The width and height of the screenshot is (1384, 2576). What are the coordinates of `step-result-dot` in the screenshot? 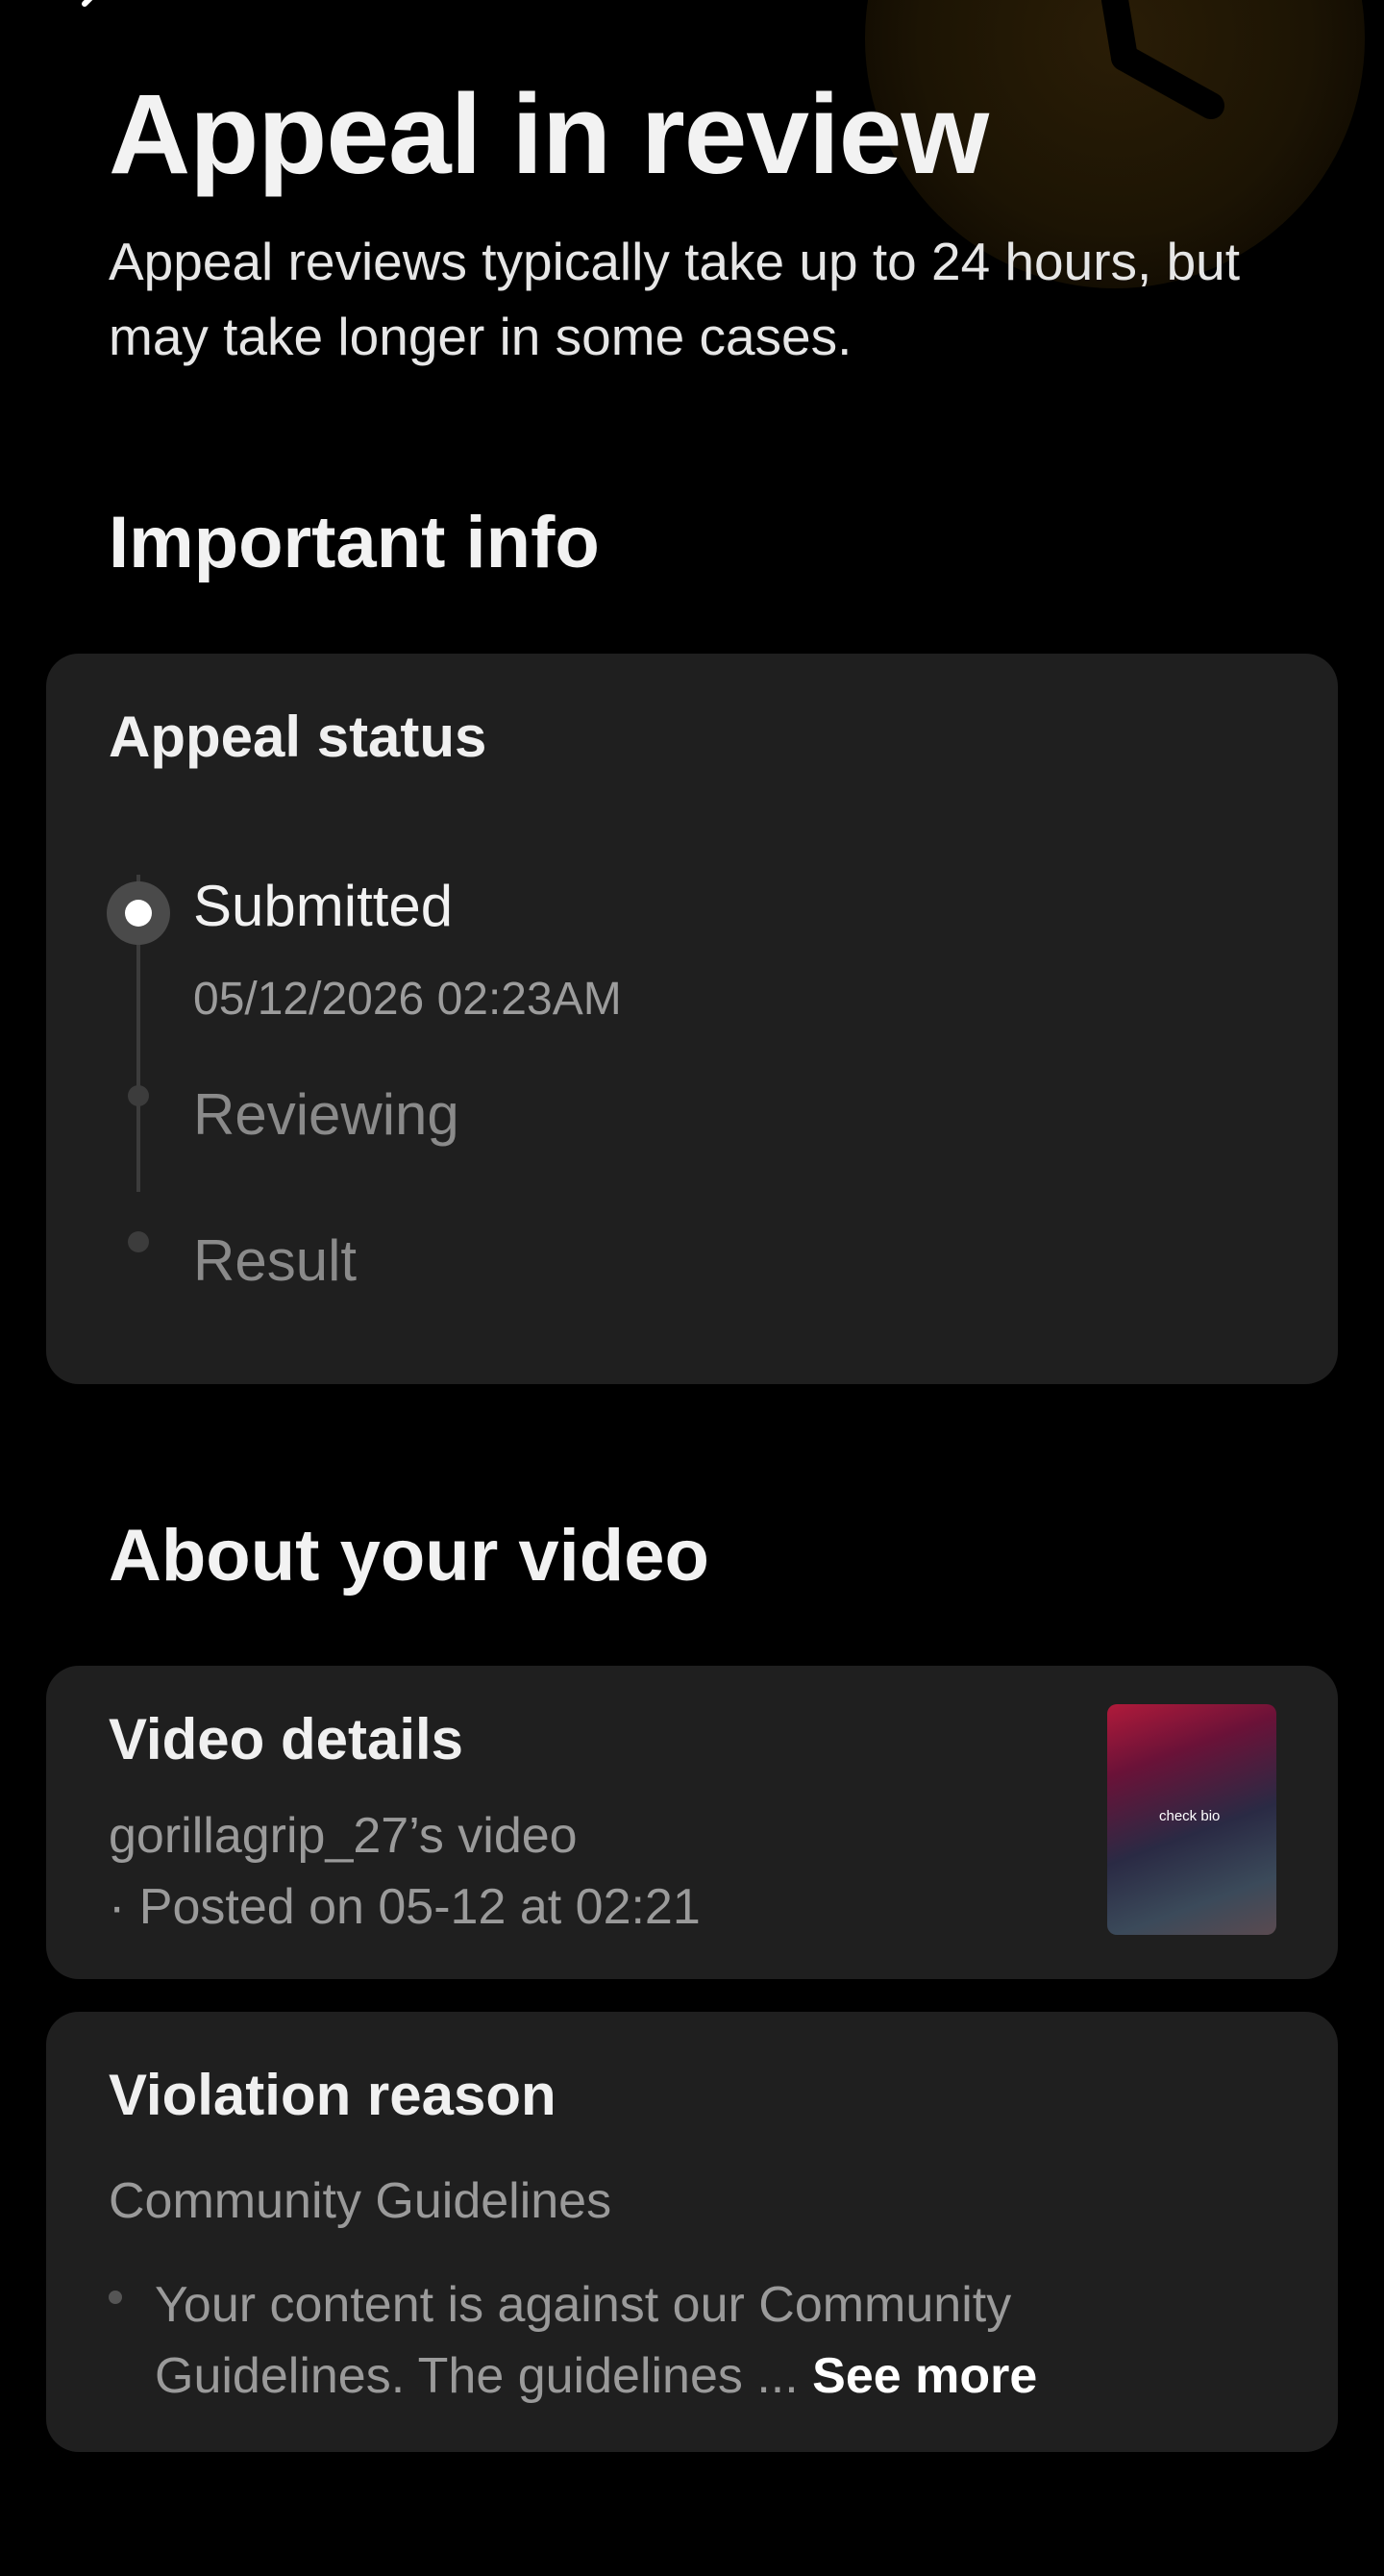 It's located at (138, 1241).